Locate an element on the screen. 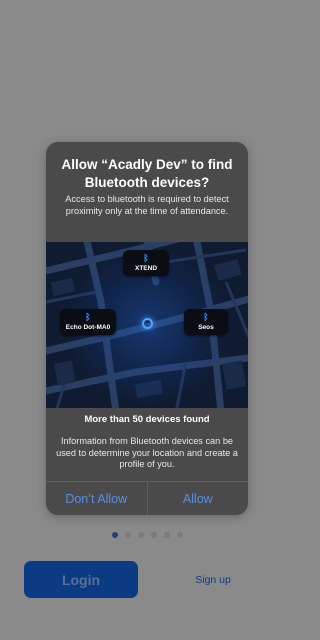  login-button: Login is located at coordinates (81, 579).